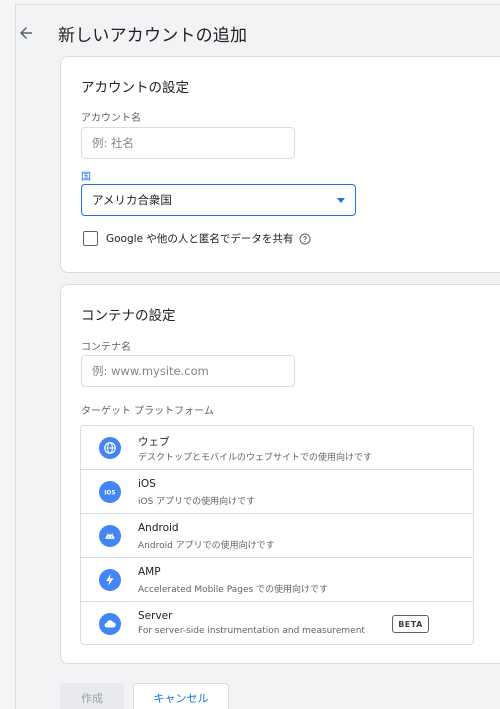 Image resolution: width=500 pixels, height=709 pixels. What do you see at coordinates (154, 442) in the screenshot?
I see `platform-name: ウェブ` at bounding box center [154, 442].